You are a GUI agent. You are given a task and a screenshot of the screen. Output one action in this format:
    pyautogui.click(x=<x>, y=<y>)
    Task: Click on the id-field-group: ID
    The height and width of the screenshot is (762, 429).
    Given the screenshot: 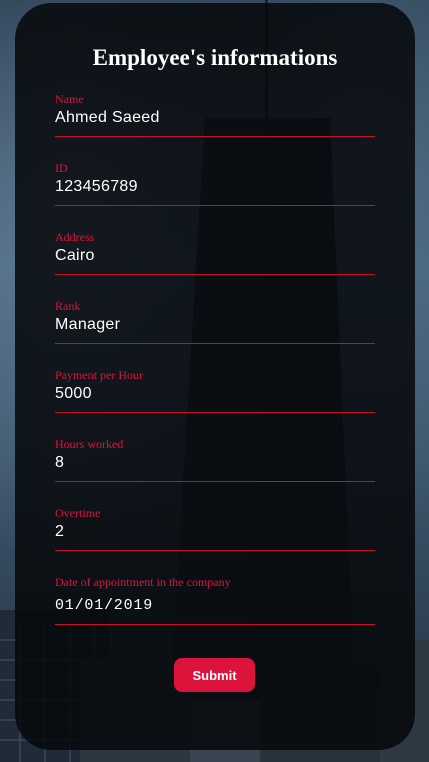 What is the action you would take?
    pyautogui.click(x=215, y=184)
    